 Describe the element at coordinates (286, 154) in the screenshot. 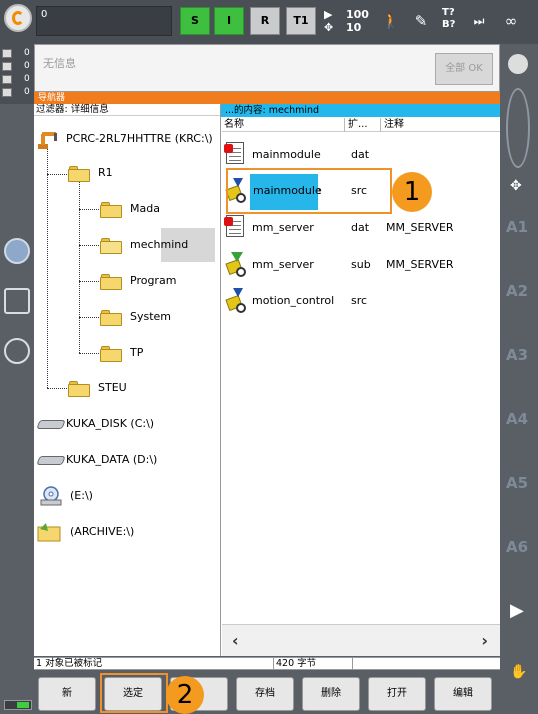

I see `file-name: mainmodule` at that location.